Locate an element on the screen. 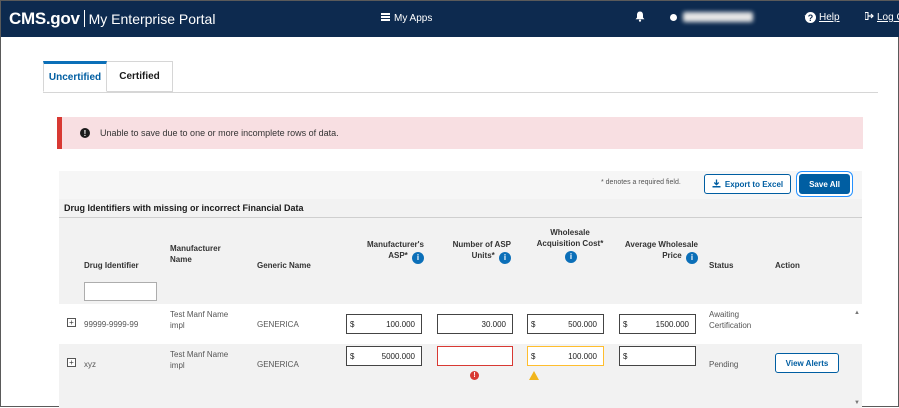 The image size is (899, 408). my-apps-menu: My Apps is located at coordinates (406, 18).